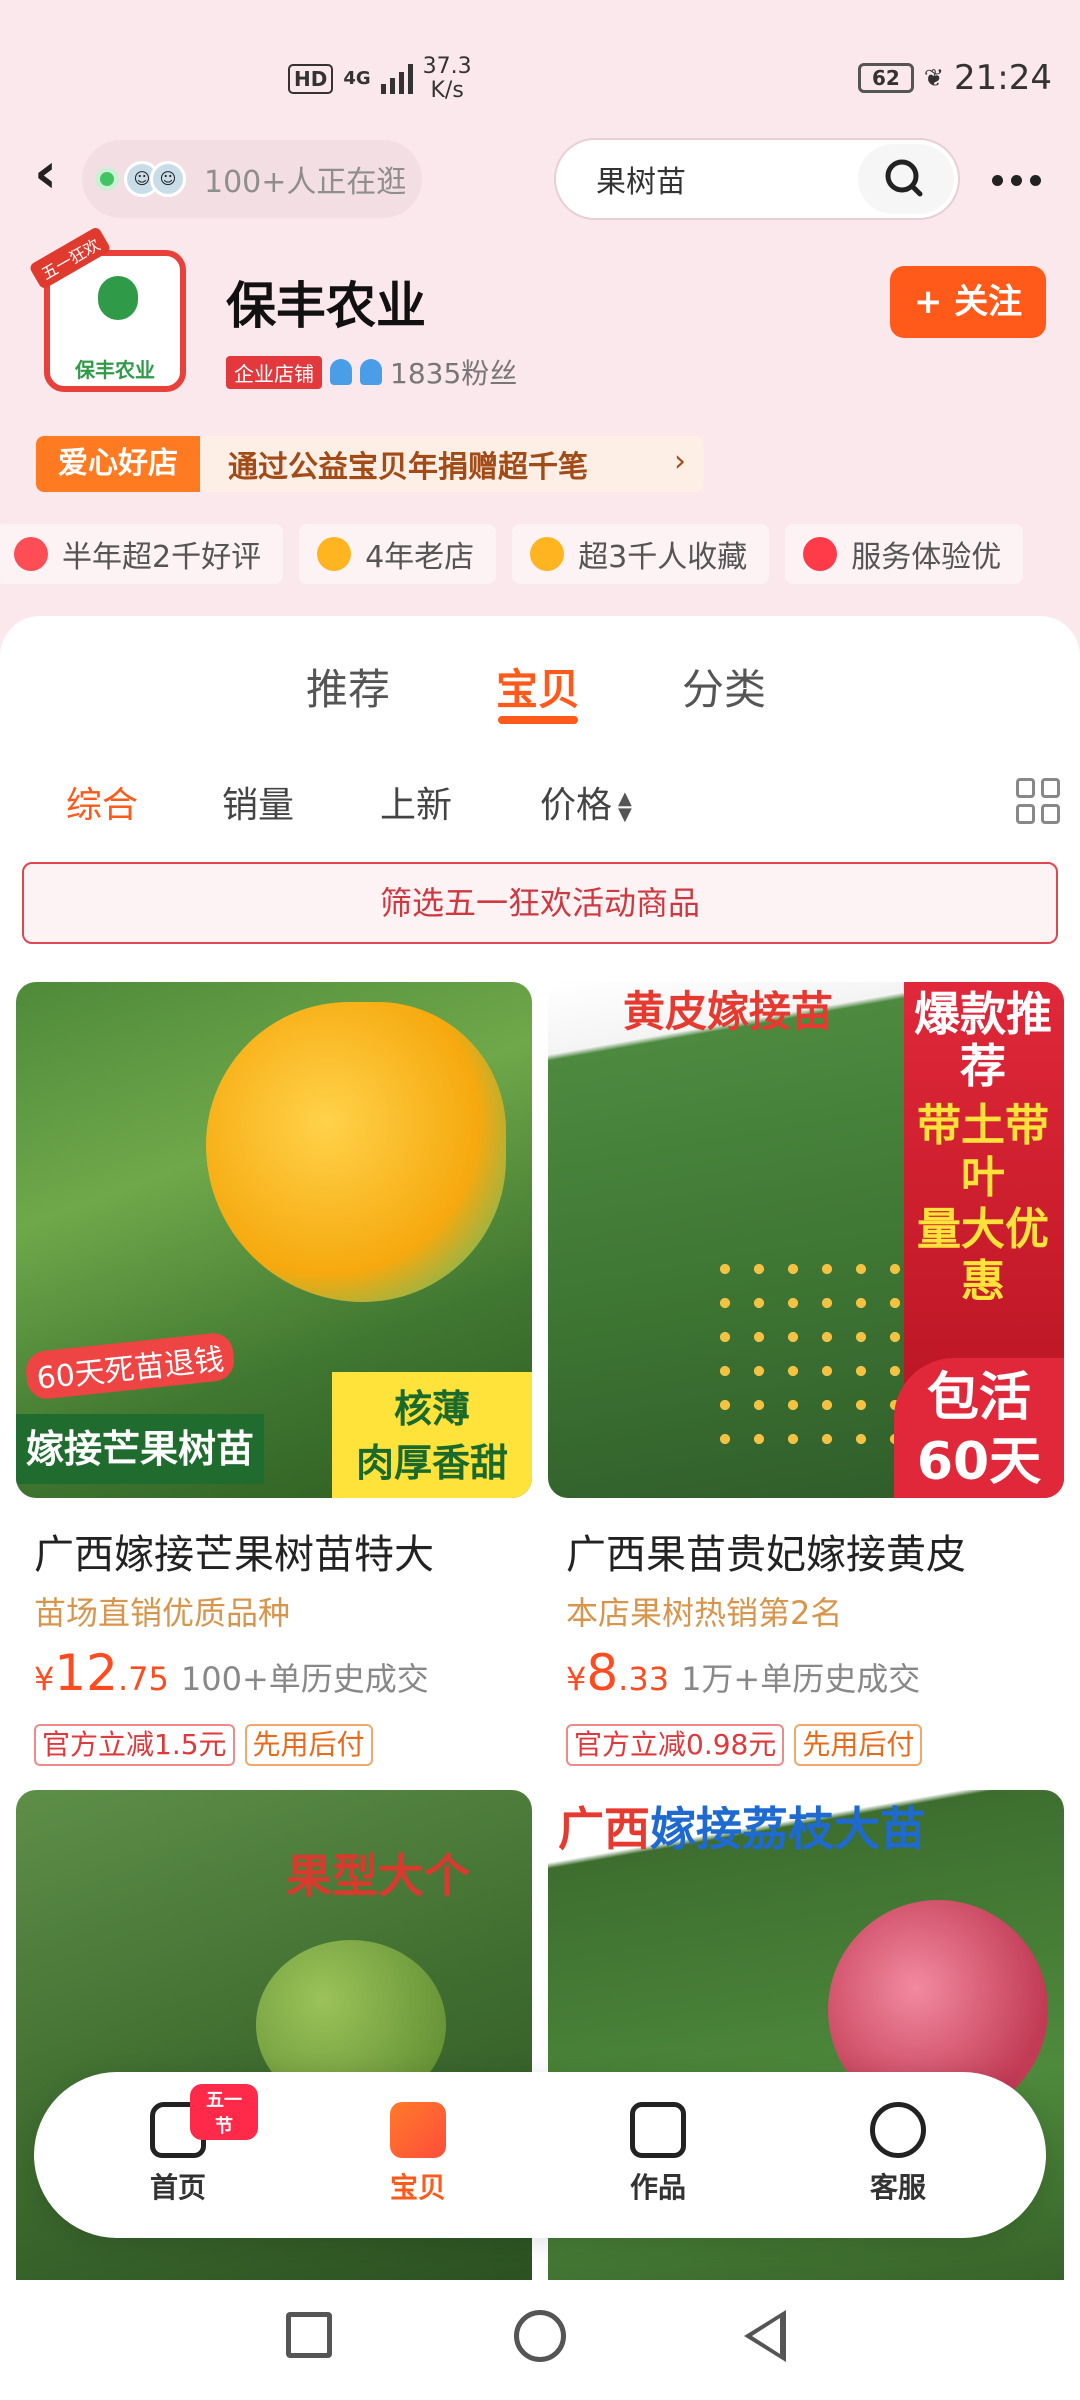  I want to click on hd-icon: HD, so click(311, 79).